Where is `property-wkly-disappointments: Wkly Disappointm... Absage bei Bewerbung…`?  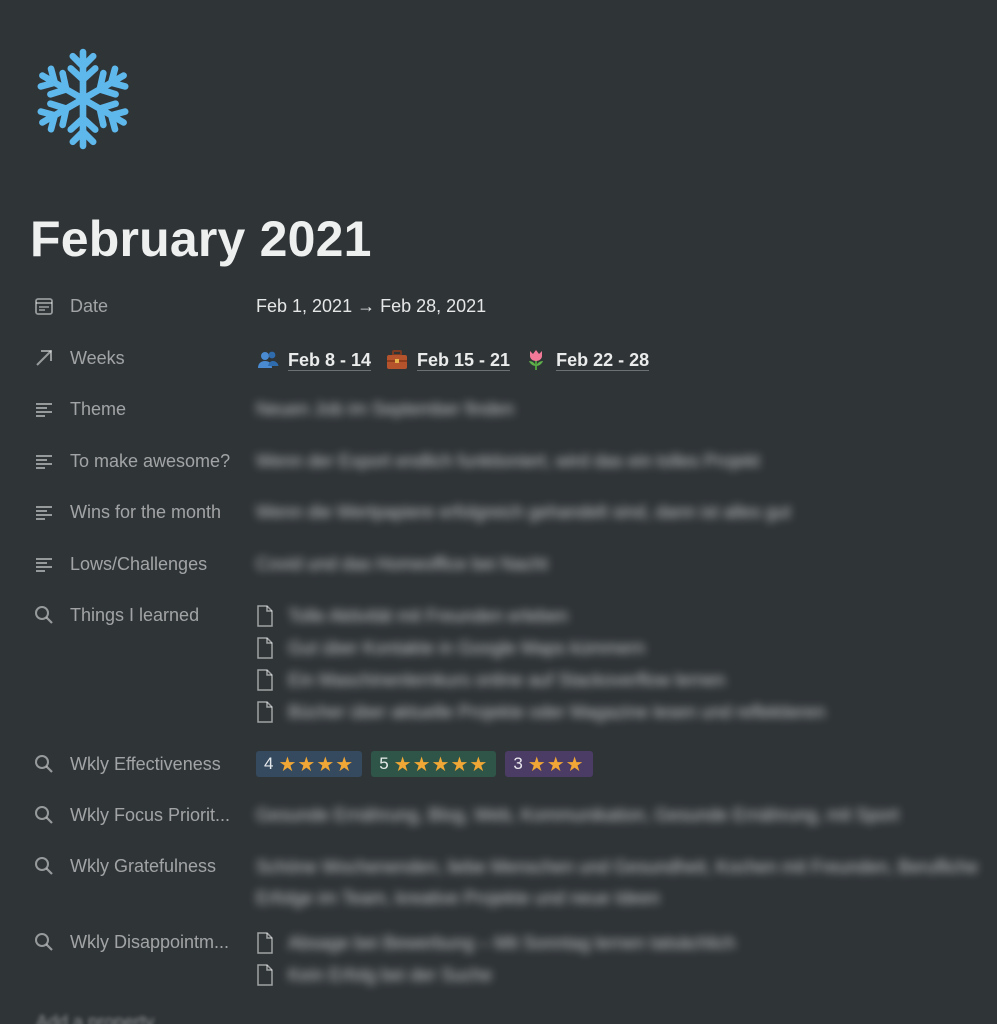 property-wkly-disappointments: Wkly Disappointm... Absage bei Bewerbung… is located at coordinates (510, 956).